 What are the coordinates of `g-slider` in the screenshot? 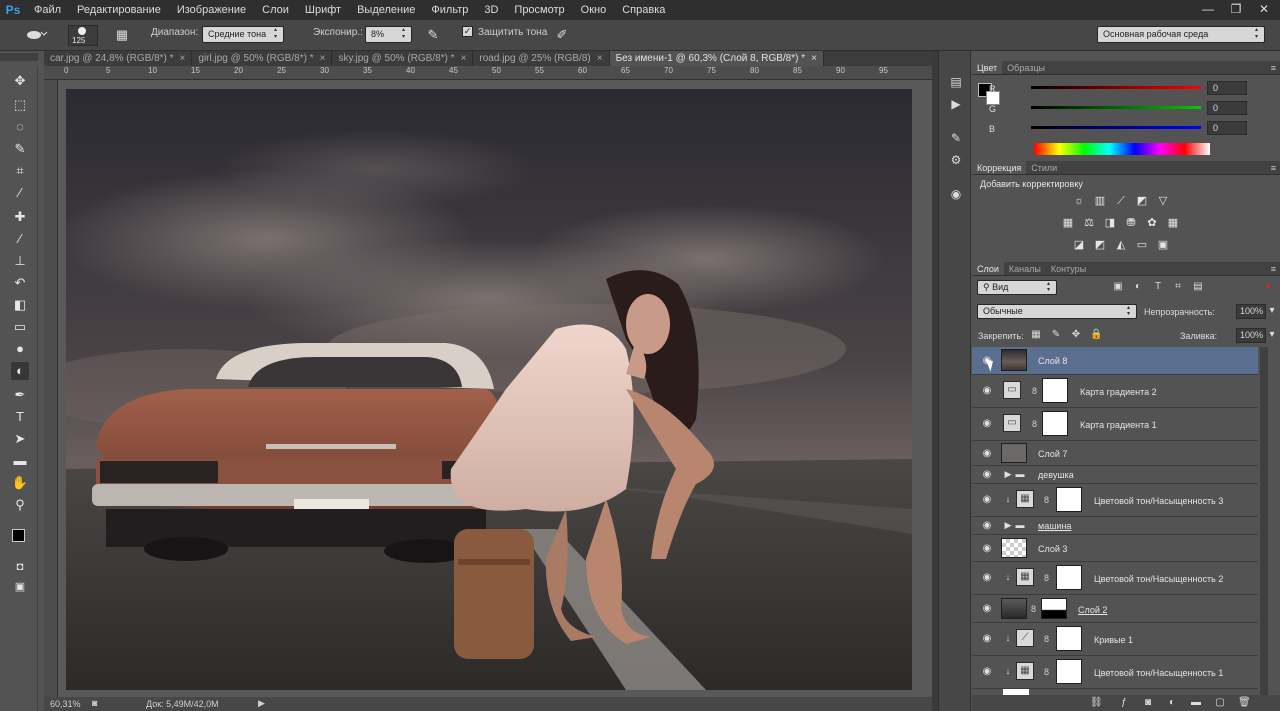 It's located at (1116, 107).